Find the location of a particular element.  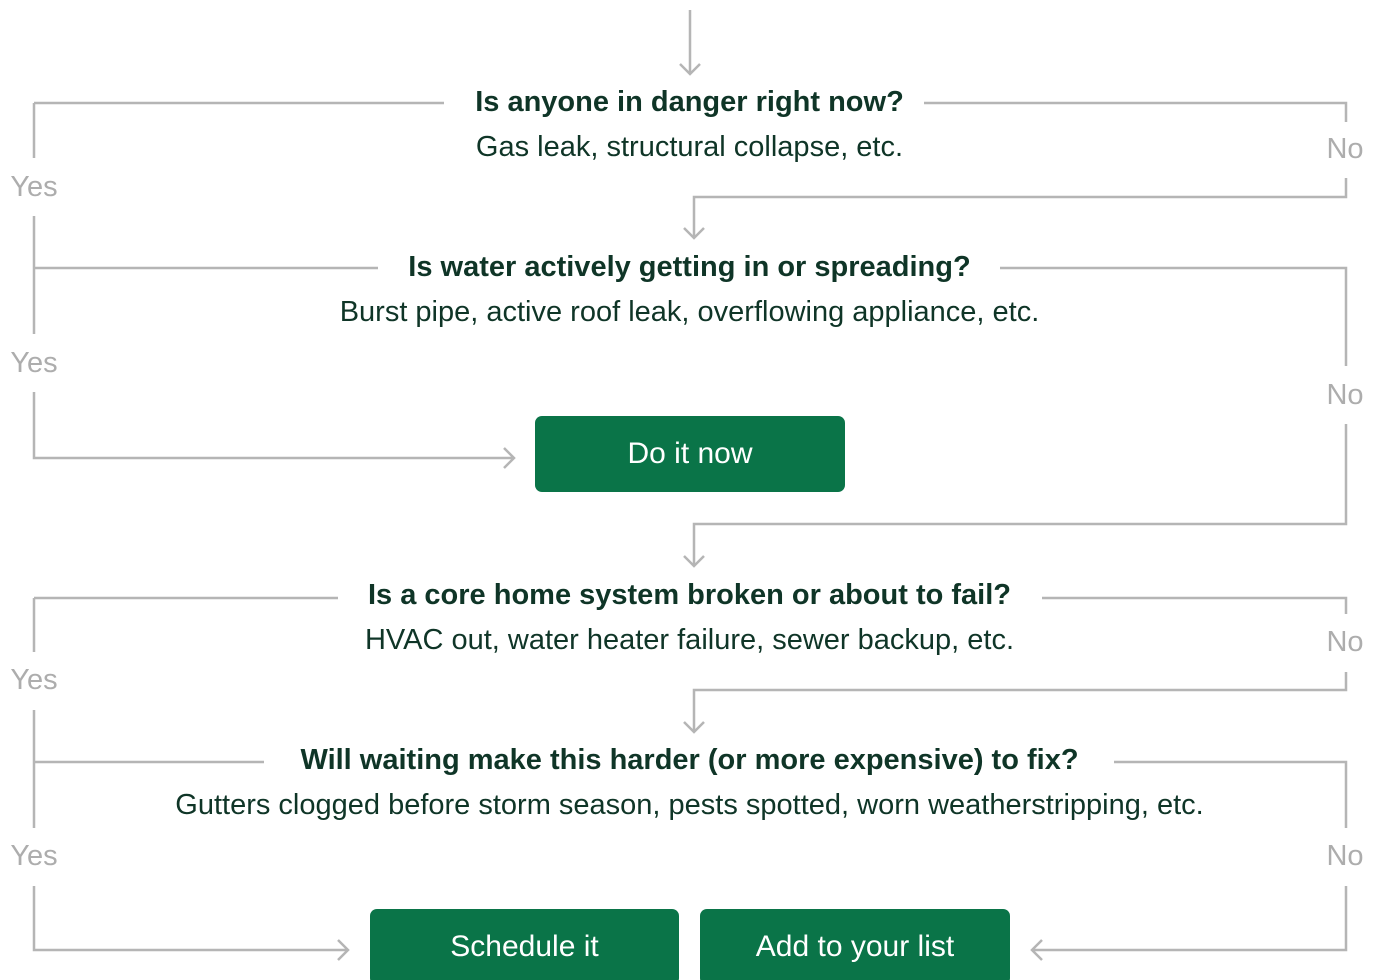

yes-label-q1: Yes is located at coordinates (37, 187).